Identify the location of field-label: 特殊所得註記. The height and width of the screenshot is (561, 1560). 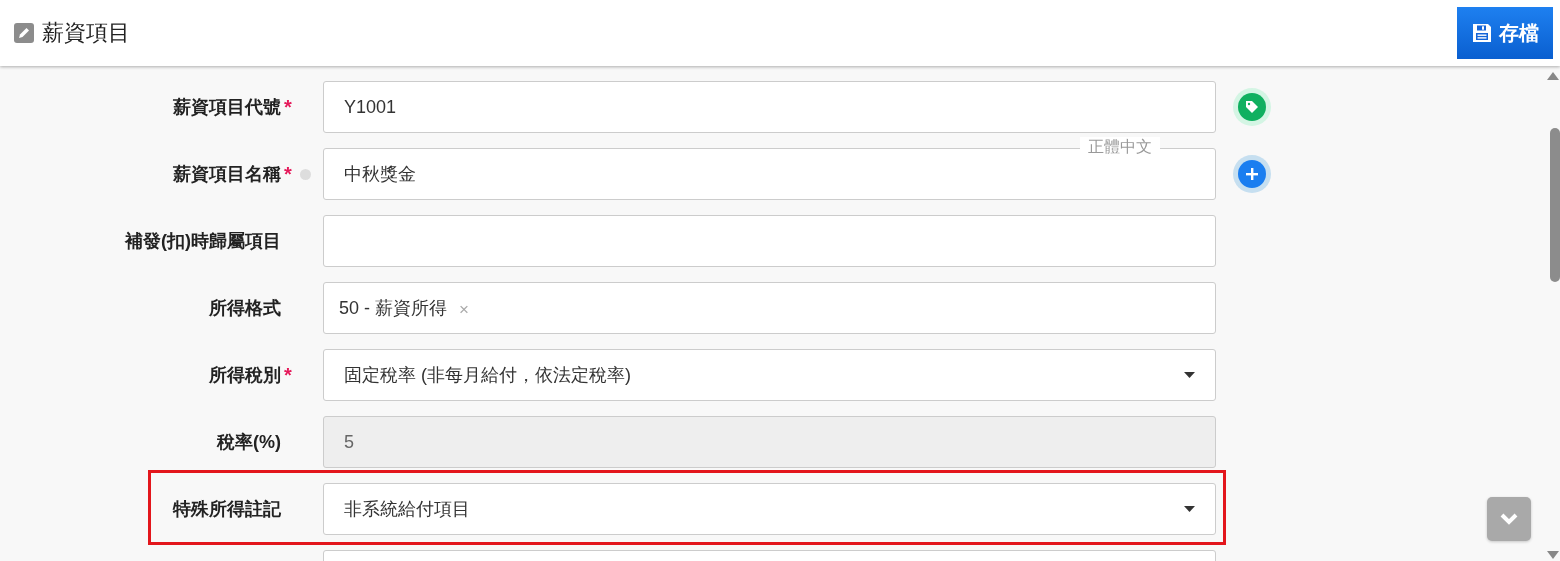
(227, 509).